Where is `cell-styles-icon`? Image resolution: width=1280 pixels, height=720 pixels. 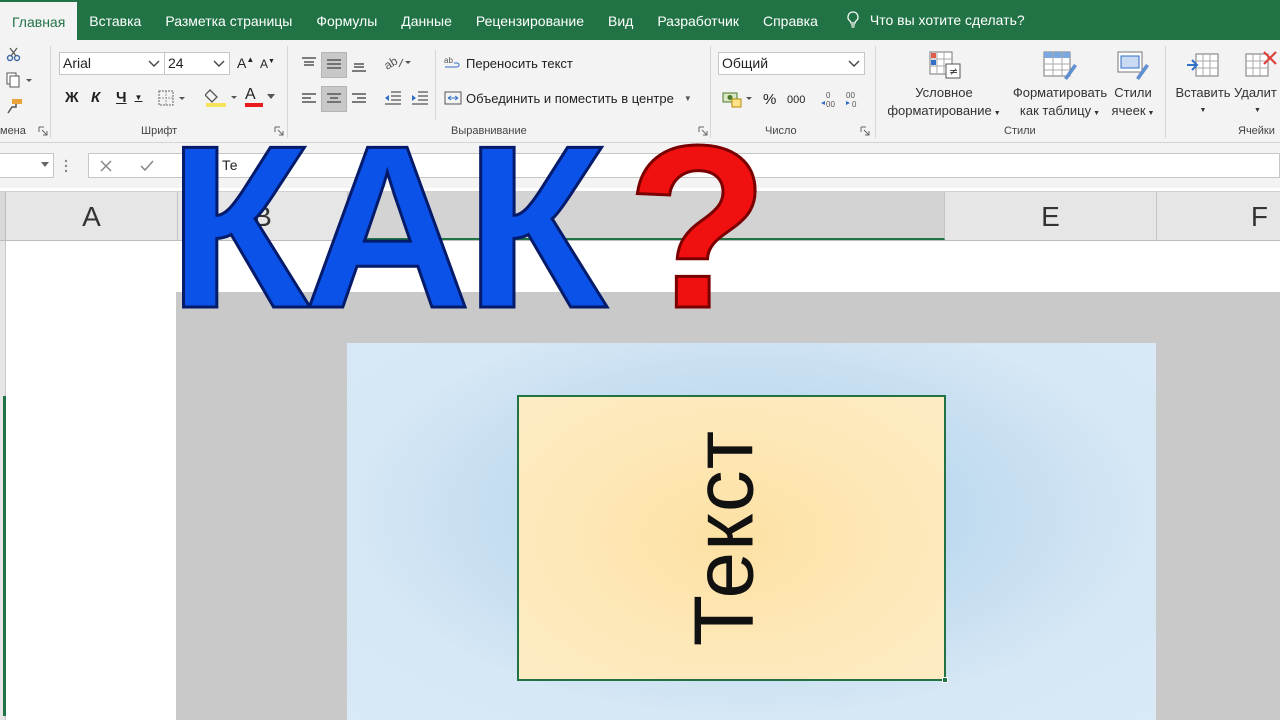 cell-styles-icon is located at coordinates (1134, 65).